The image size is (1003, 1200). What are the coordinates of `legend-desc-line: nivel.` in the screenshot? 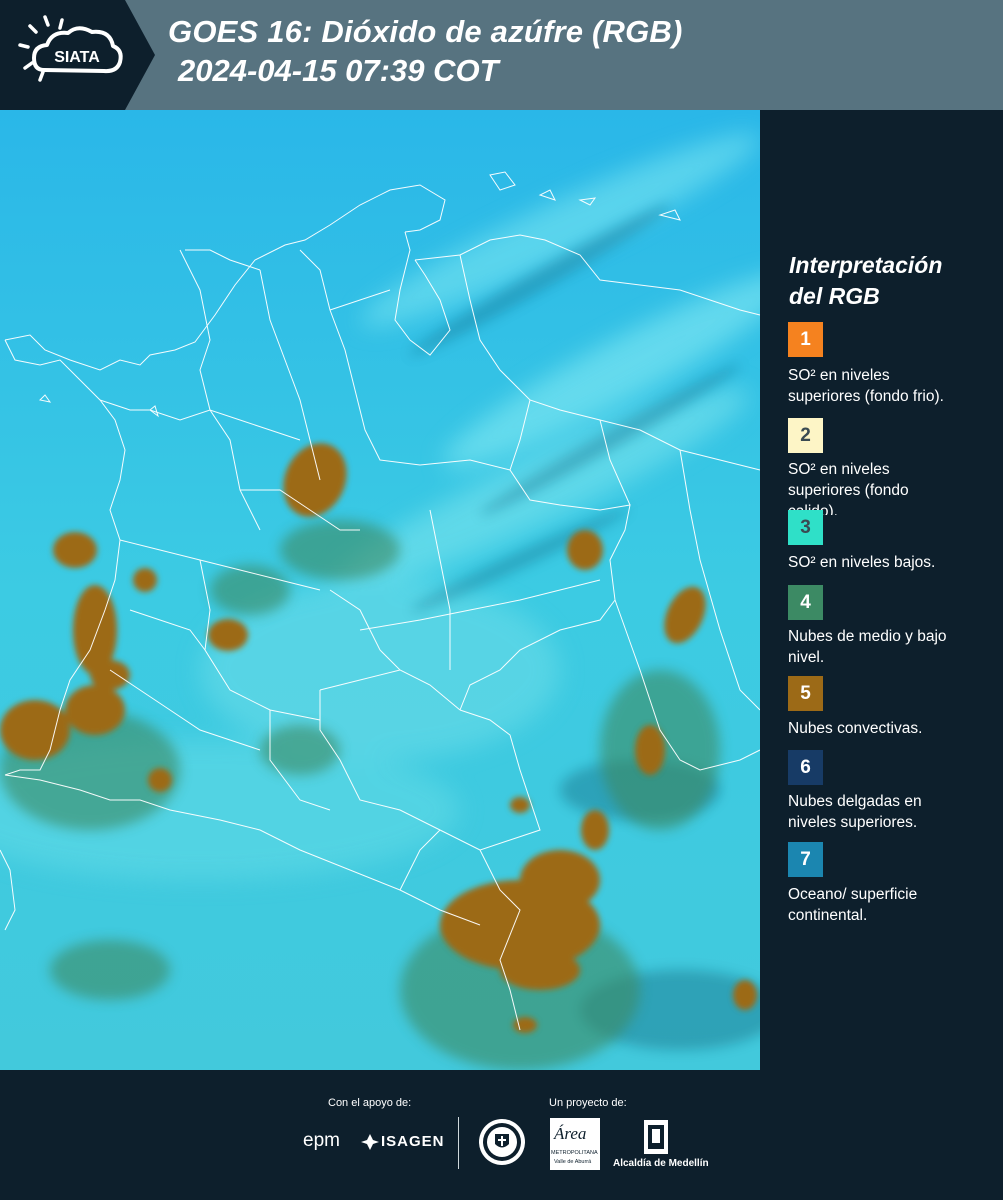 It's located at (806, 657).